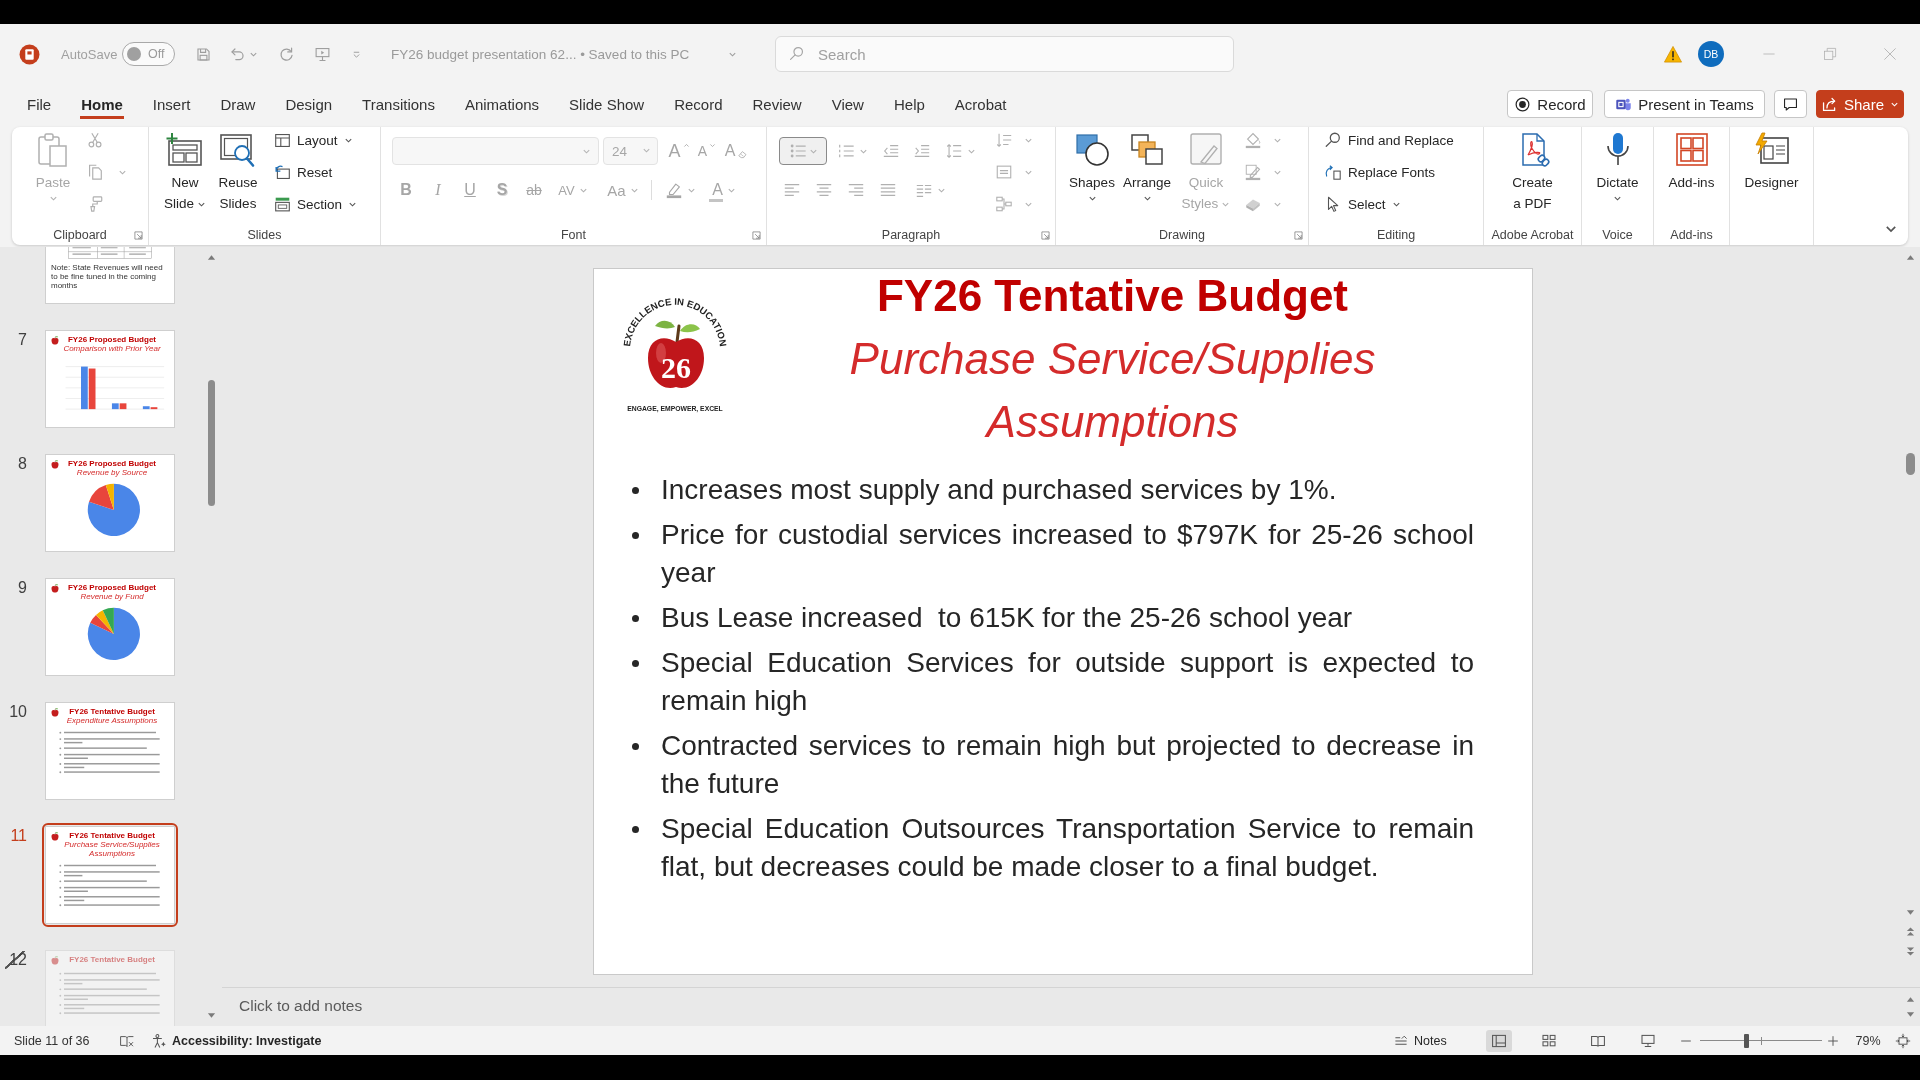  What do you see at coordinates (1423, 1040) in the screenshot?
I see `notes-button: Notes` at bounding box center [1423, 1040].